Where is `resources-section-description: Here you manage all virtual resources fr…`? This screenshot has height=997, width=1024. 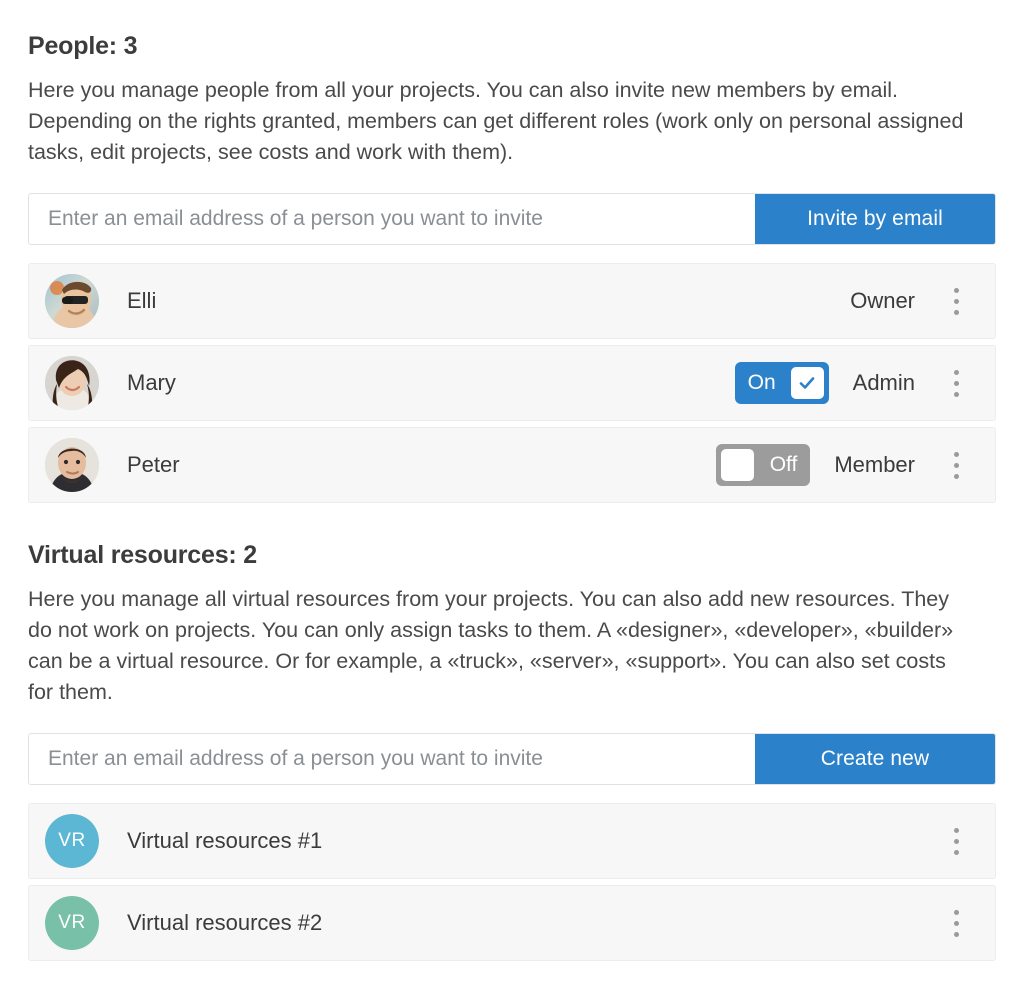 resources-section-description: Here you manage all virtual resources fr… is located at coordinates (491, 645).